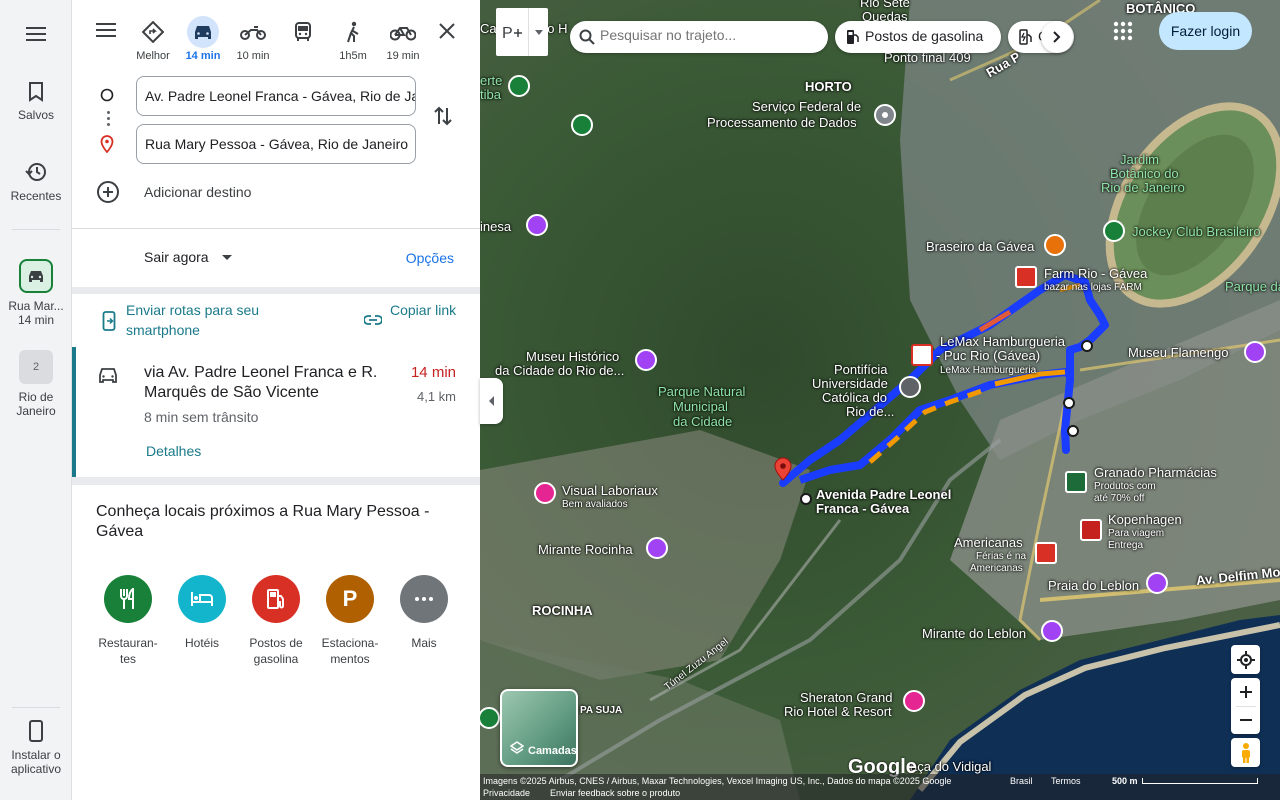  Describe the element at coordinates (447, 33) in the screenshot. I see `close-directions-button` at that location.